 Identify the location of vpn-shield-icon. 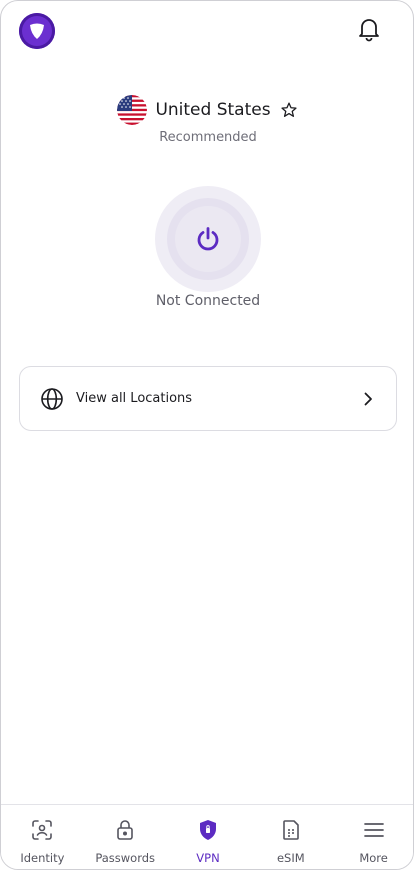
(208, 830).